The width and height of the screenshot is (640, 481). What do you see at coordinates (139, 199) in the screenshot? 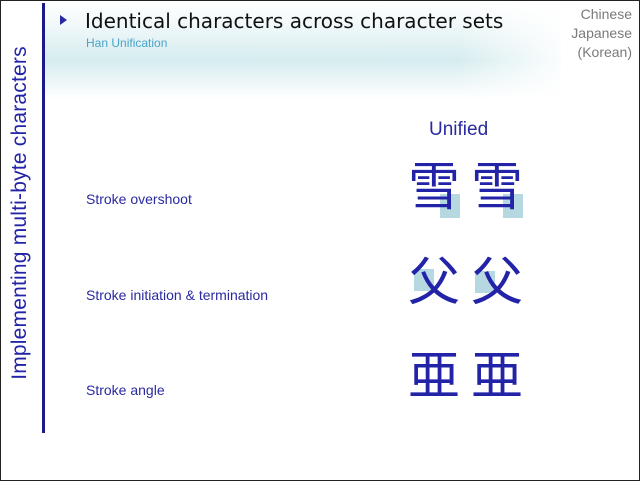
I see `row-label-stroke-overshoot: Stroke overshoot` at bounding box center [139, 199].